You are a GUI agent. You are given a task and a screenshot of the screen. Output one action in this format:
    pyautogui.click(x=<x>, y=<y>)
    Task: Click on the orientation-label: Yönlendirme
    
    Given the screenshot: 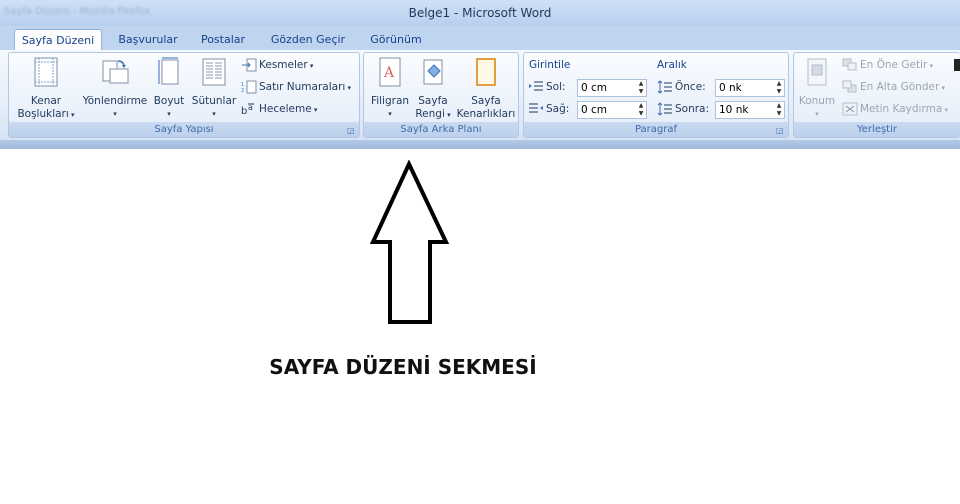 What is the action you would take?
    pyautogui.click(x=115, y=101)
    